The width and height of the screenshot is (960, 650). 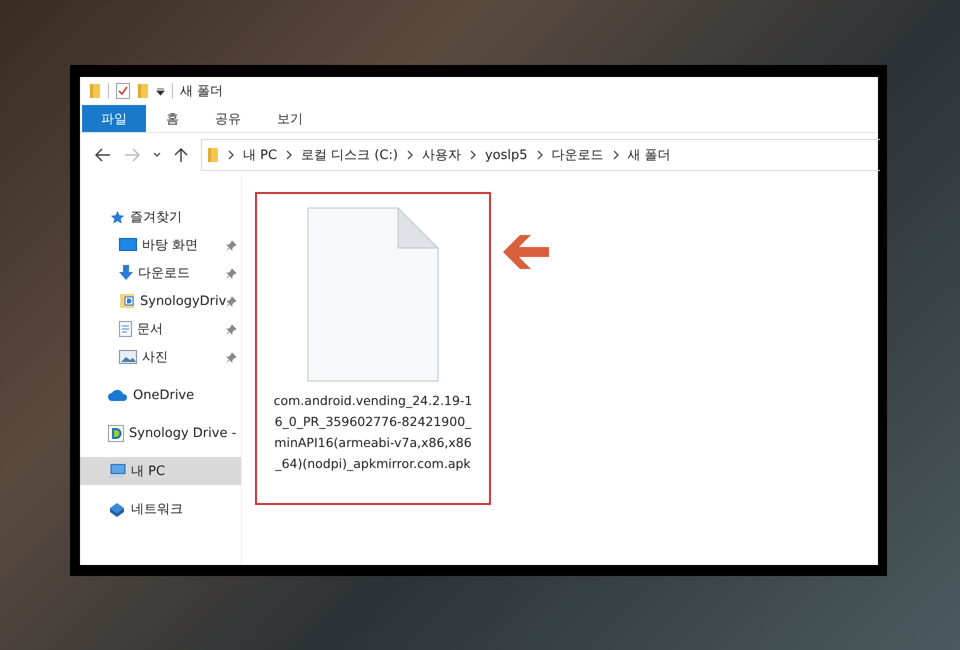 What do you see at coordinates (181, 155) in the screenshot?
I see `up-arrow-icon` at bounding box center [181, 155].